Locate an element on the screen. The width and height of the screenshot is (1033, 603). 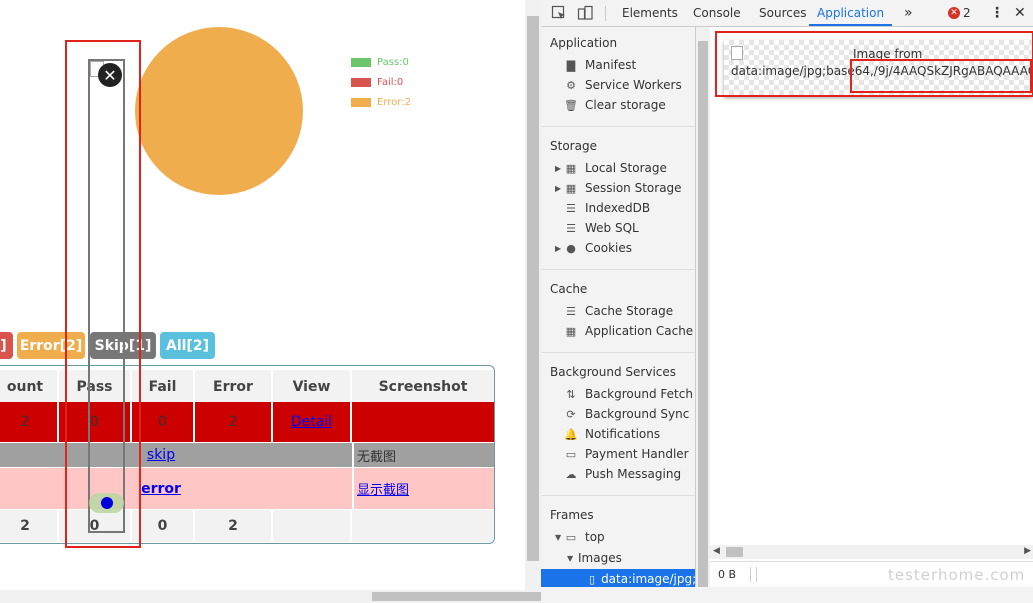
sidebar-item-push-messaging: ☁ Push Messaging is located at coordinates (622, 474).